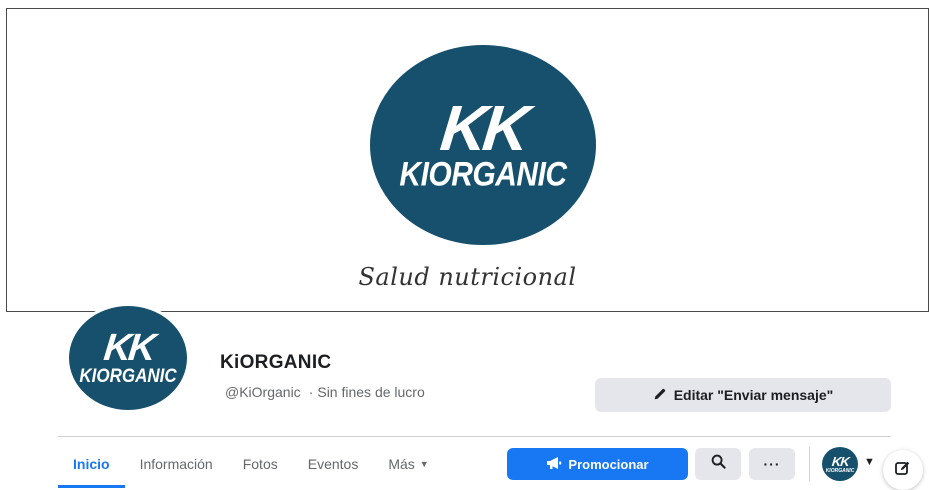 This screenshot has height=490, width=929. I want to click on compose-icon, so click(903, 470).